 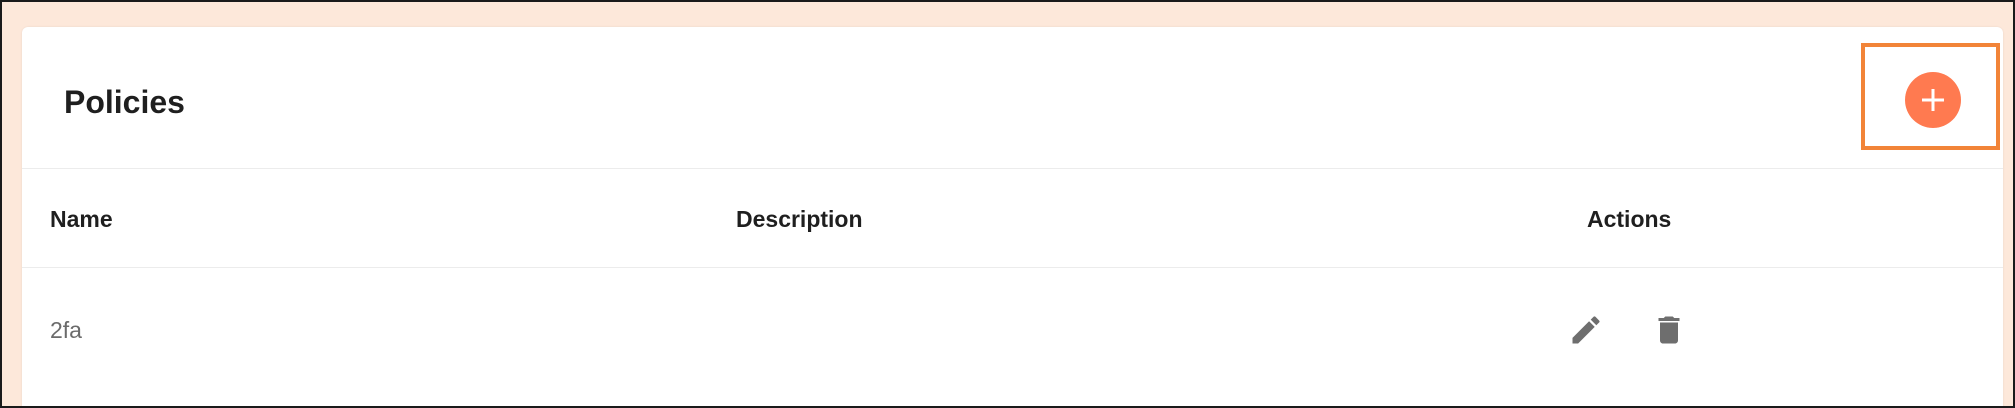 What do you see at coordinates (81, 219) in the screenshot?
I see `column-header-name: Name` at bounding box center [81, 219].